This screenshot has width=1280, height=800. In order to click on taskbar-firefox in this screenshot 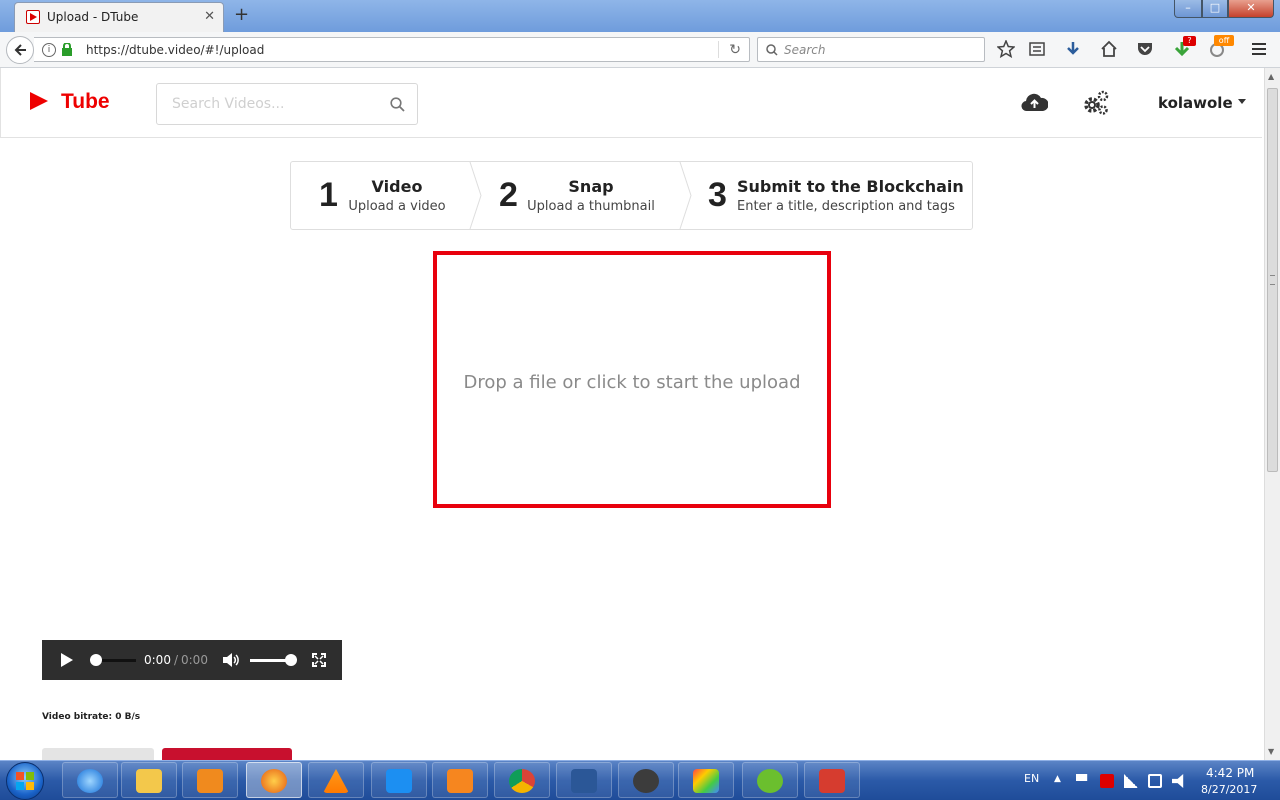, I will do `click(274, 780)`.